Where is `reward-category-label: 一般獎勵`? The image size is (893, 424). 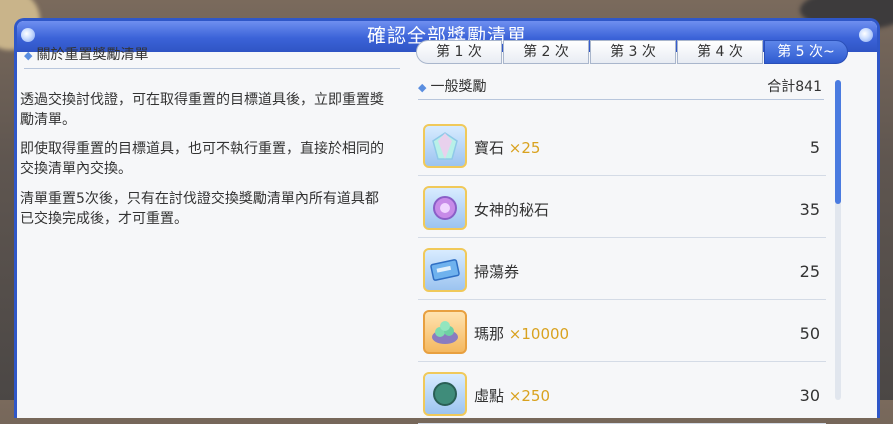 reward-category-label: 一般獎勵 is located at coordinates (458, 87).